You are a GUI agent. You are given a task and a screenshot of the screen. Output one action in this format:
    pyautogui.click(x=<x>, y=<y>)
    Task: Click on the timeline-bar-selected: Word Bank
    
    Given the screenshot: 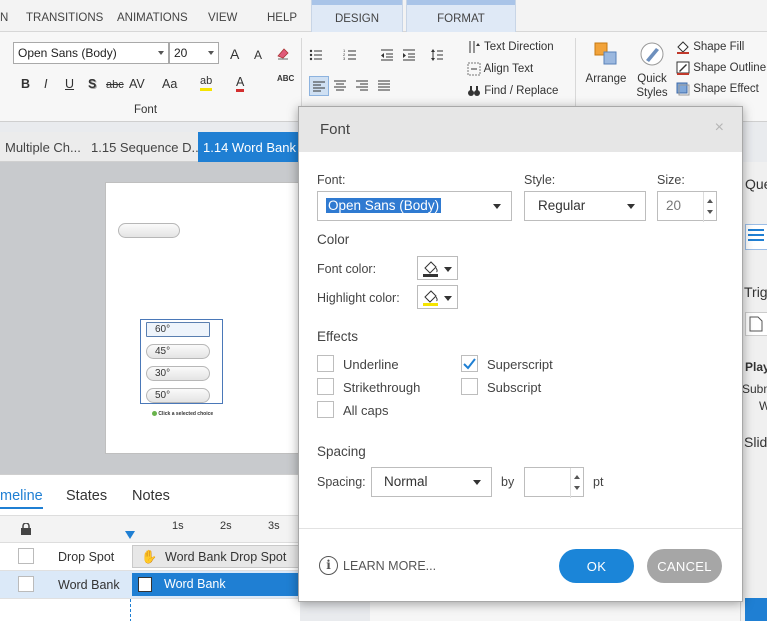 What is the action you would take?
    pyautogui.click(x=216, y=584)
    